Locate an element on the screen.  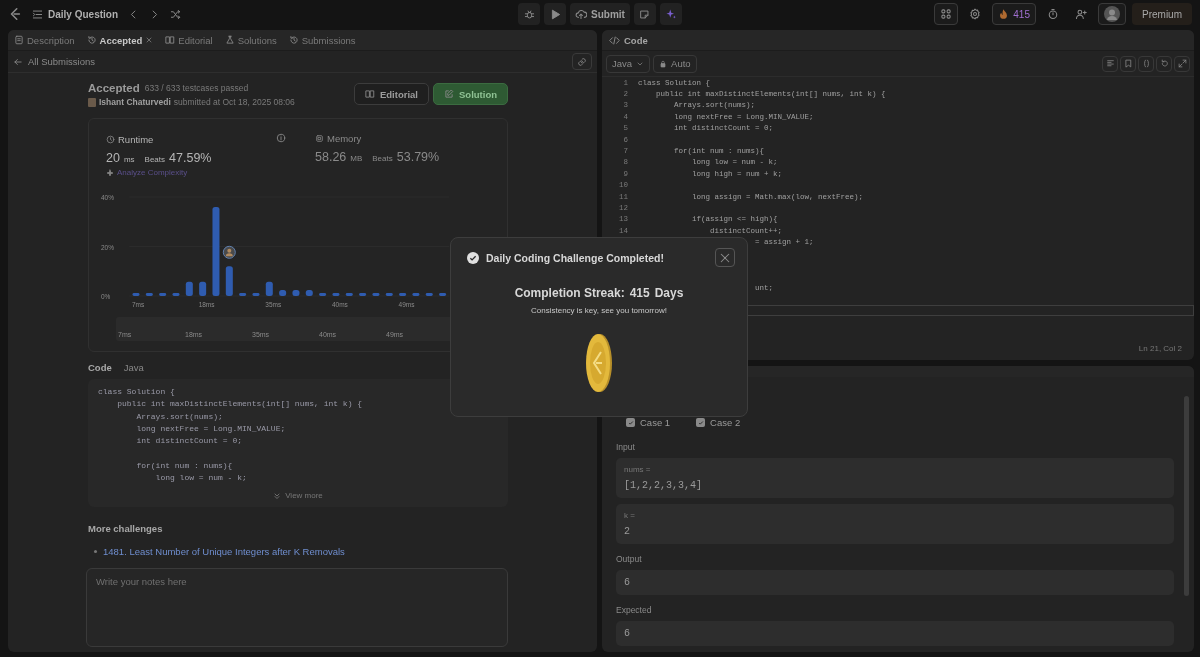
field-label: Output is located at coordinates (629, 559).